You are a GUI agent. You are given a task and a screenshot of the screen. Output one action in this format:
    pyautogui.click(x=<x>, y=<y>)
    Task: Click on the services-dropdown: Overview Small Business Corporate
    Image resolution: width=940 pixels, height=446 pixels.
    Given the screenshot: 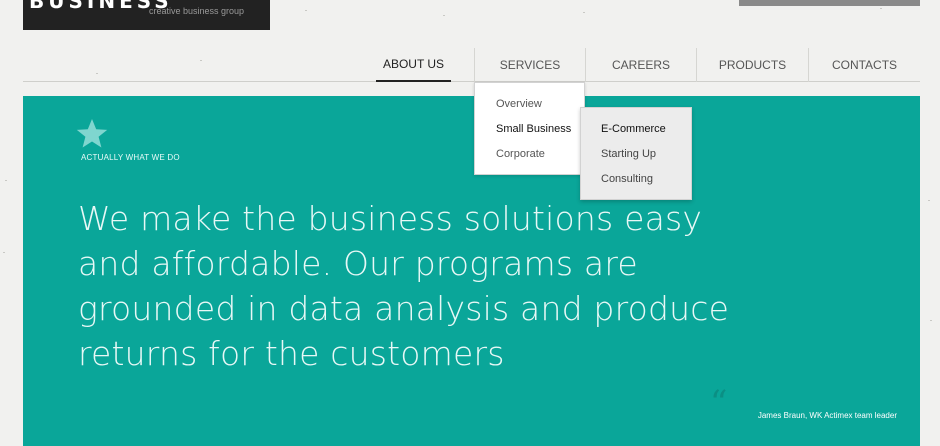 What is the action you would take?
    pyautogui.click(x=529, y=128)
    